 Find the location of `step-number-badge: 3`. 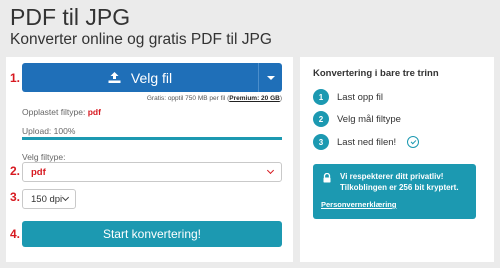

step-number-badge: 3 is located at coordinates (321, 142).